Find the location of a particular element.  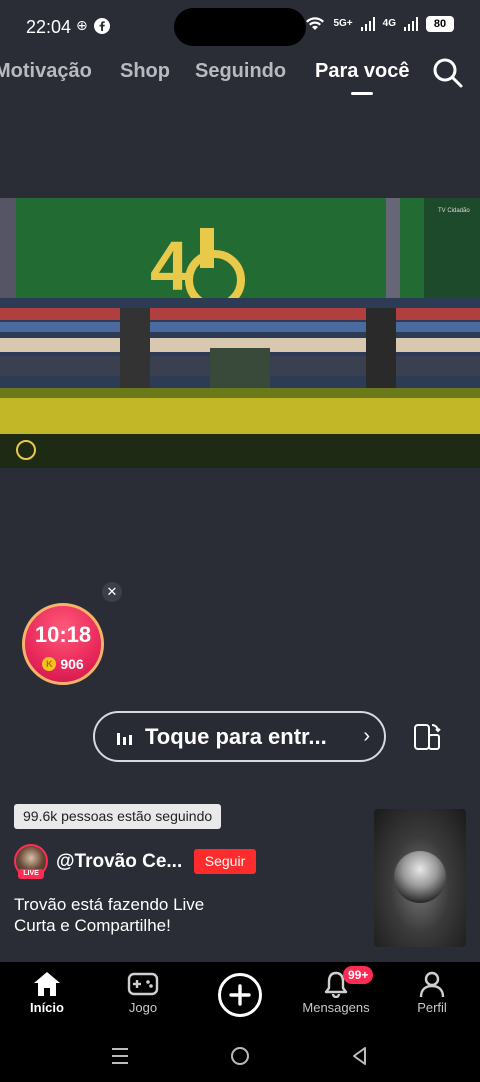

feed-tabs: Motivação Shop Seguindo Para você is located at coordinates (240, 75).